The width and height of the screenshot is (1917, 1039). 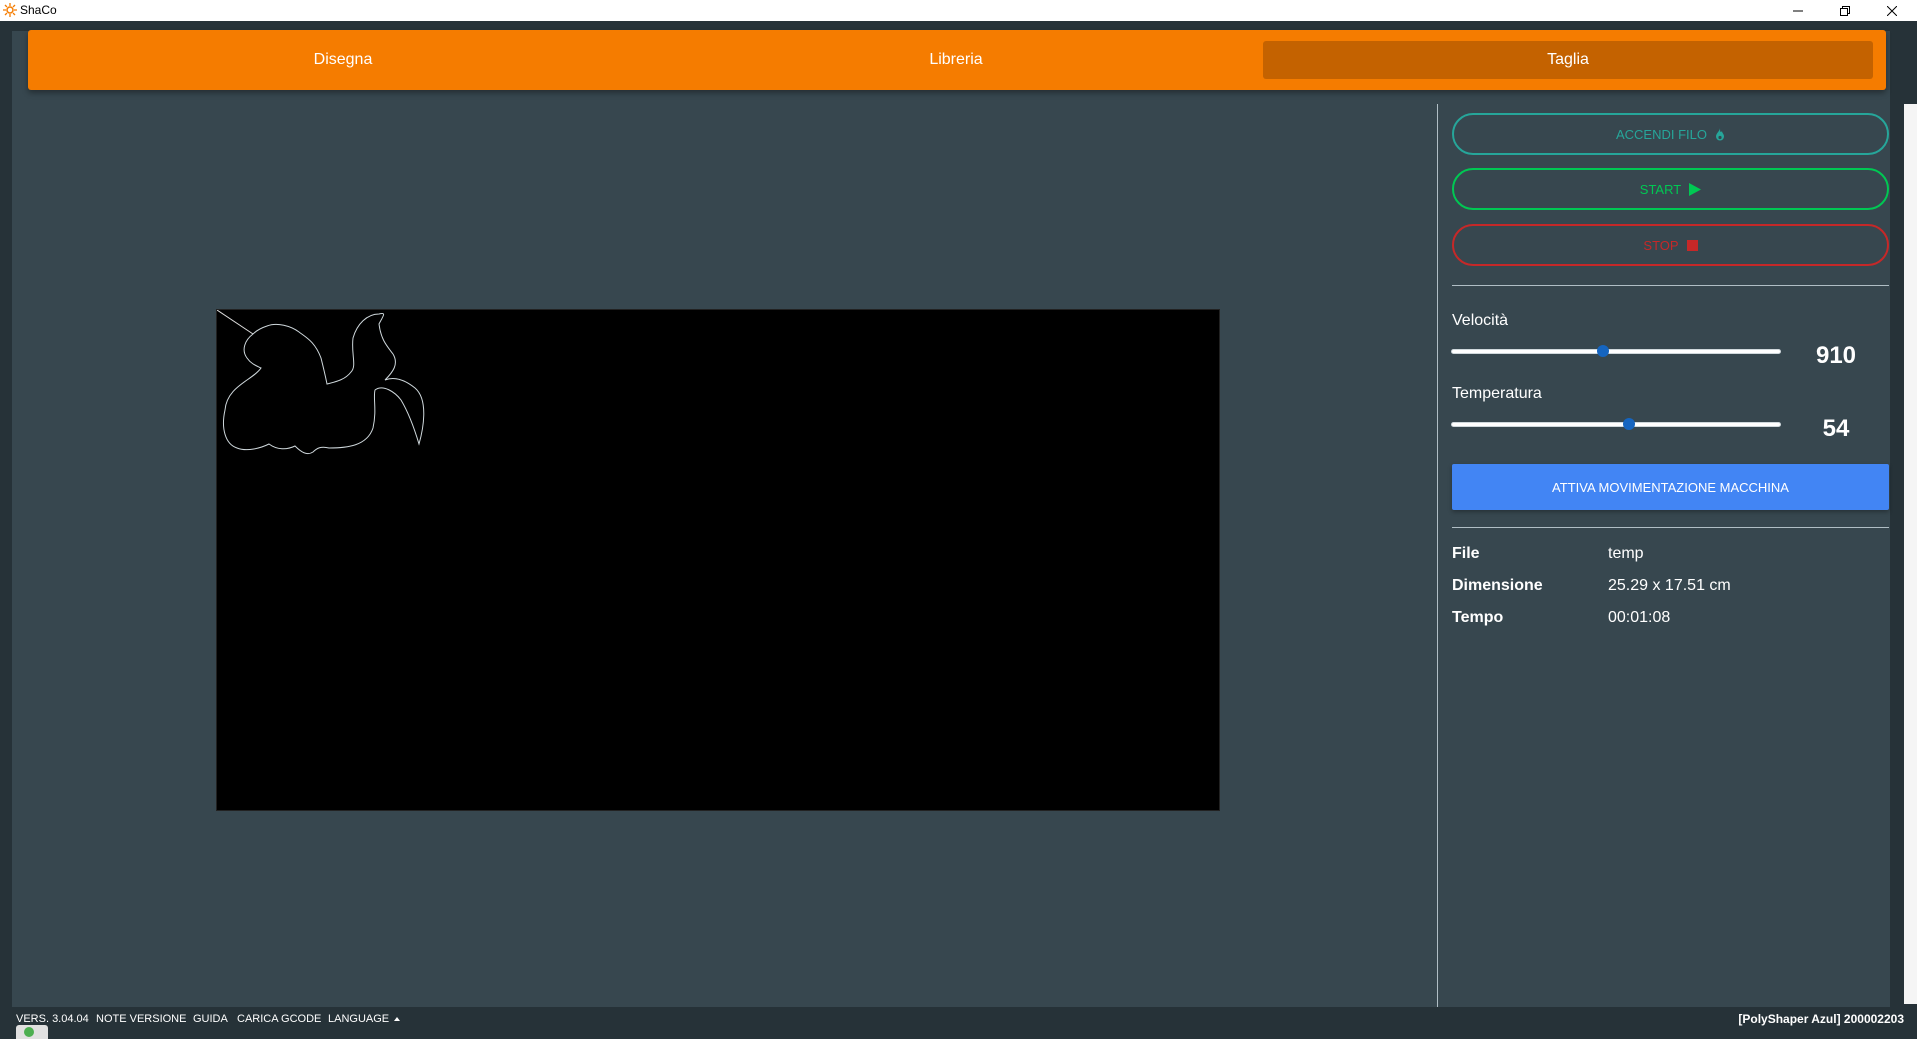 I want to click on start-button: START, so click(x=1670, y=189).